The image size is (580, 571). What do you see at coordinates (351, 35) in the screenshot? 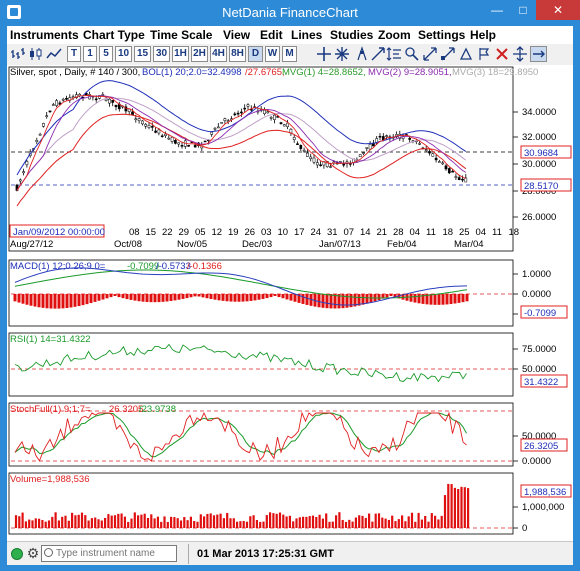
I see `menu-studies: Studies` at bounding box center [351, 35].